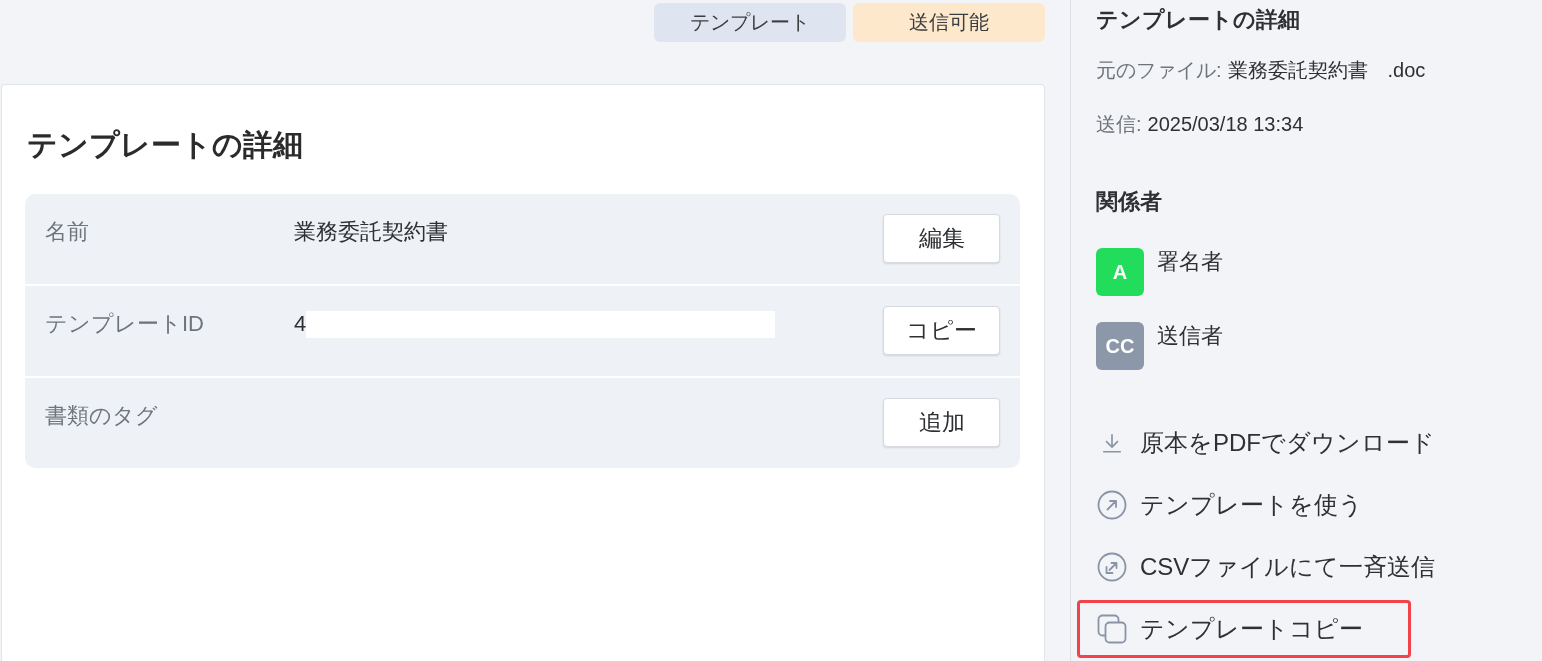 This screenshot has height=661, width=1542. Describe the element at coordinates (1112, 443) in the screenshot. I see `download-icon` at that location.